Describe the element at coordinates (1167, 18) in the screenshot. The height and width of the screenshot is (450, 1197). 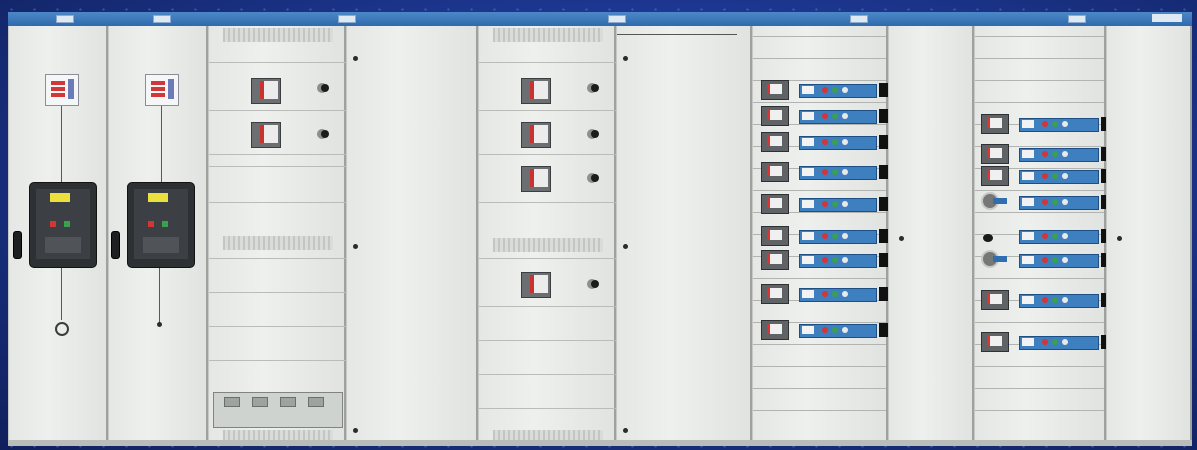
I see `nameplate` at that location.